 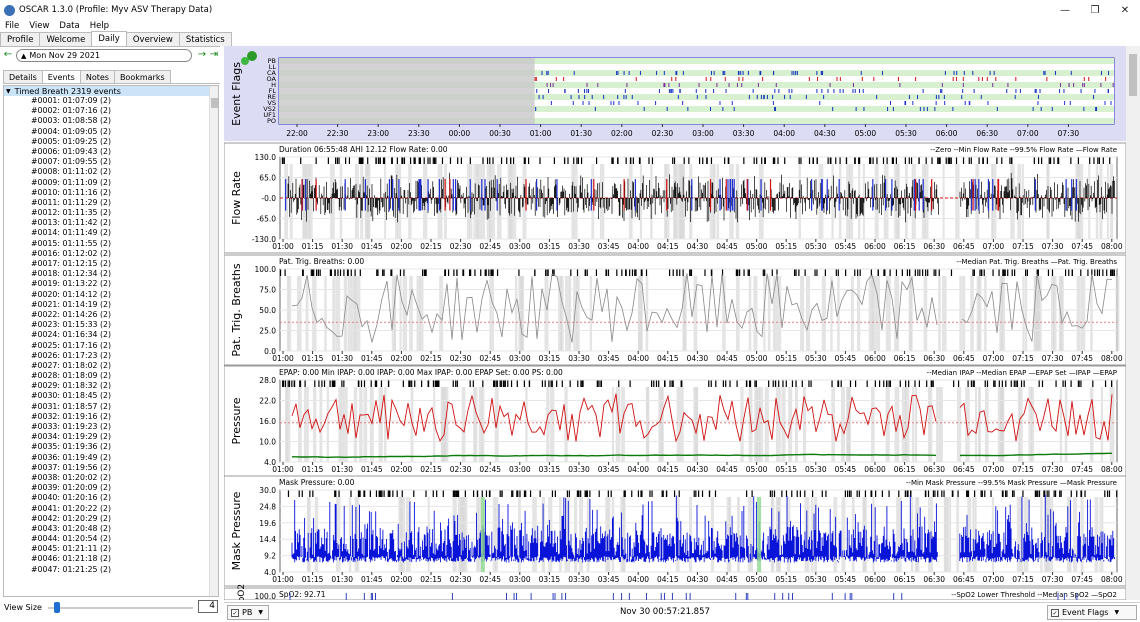 What do you see at coordinates (111, 264) in the screenshot?
I see `event-row: #0017: 01:12:15 (2)` at bounding box center [111, 264].